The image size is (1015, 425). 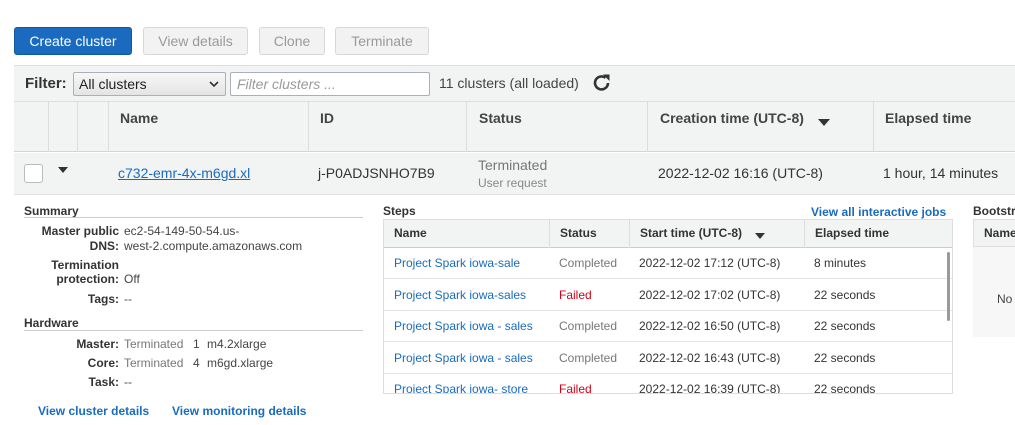 What do you see at coordinates (710, 357) in the screenshot?
I see `step-start-time: 2022-12-02 16:43 (UTC-8)` at bounding box center [710, 357].